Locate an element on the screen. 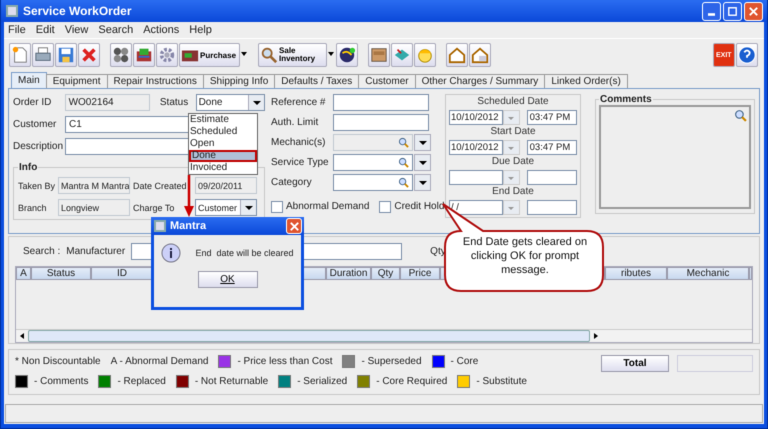 The height and width of the screenshot is (429, 768). field-label: Customer is located at coordinates (35, 124).